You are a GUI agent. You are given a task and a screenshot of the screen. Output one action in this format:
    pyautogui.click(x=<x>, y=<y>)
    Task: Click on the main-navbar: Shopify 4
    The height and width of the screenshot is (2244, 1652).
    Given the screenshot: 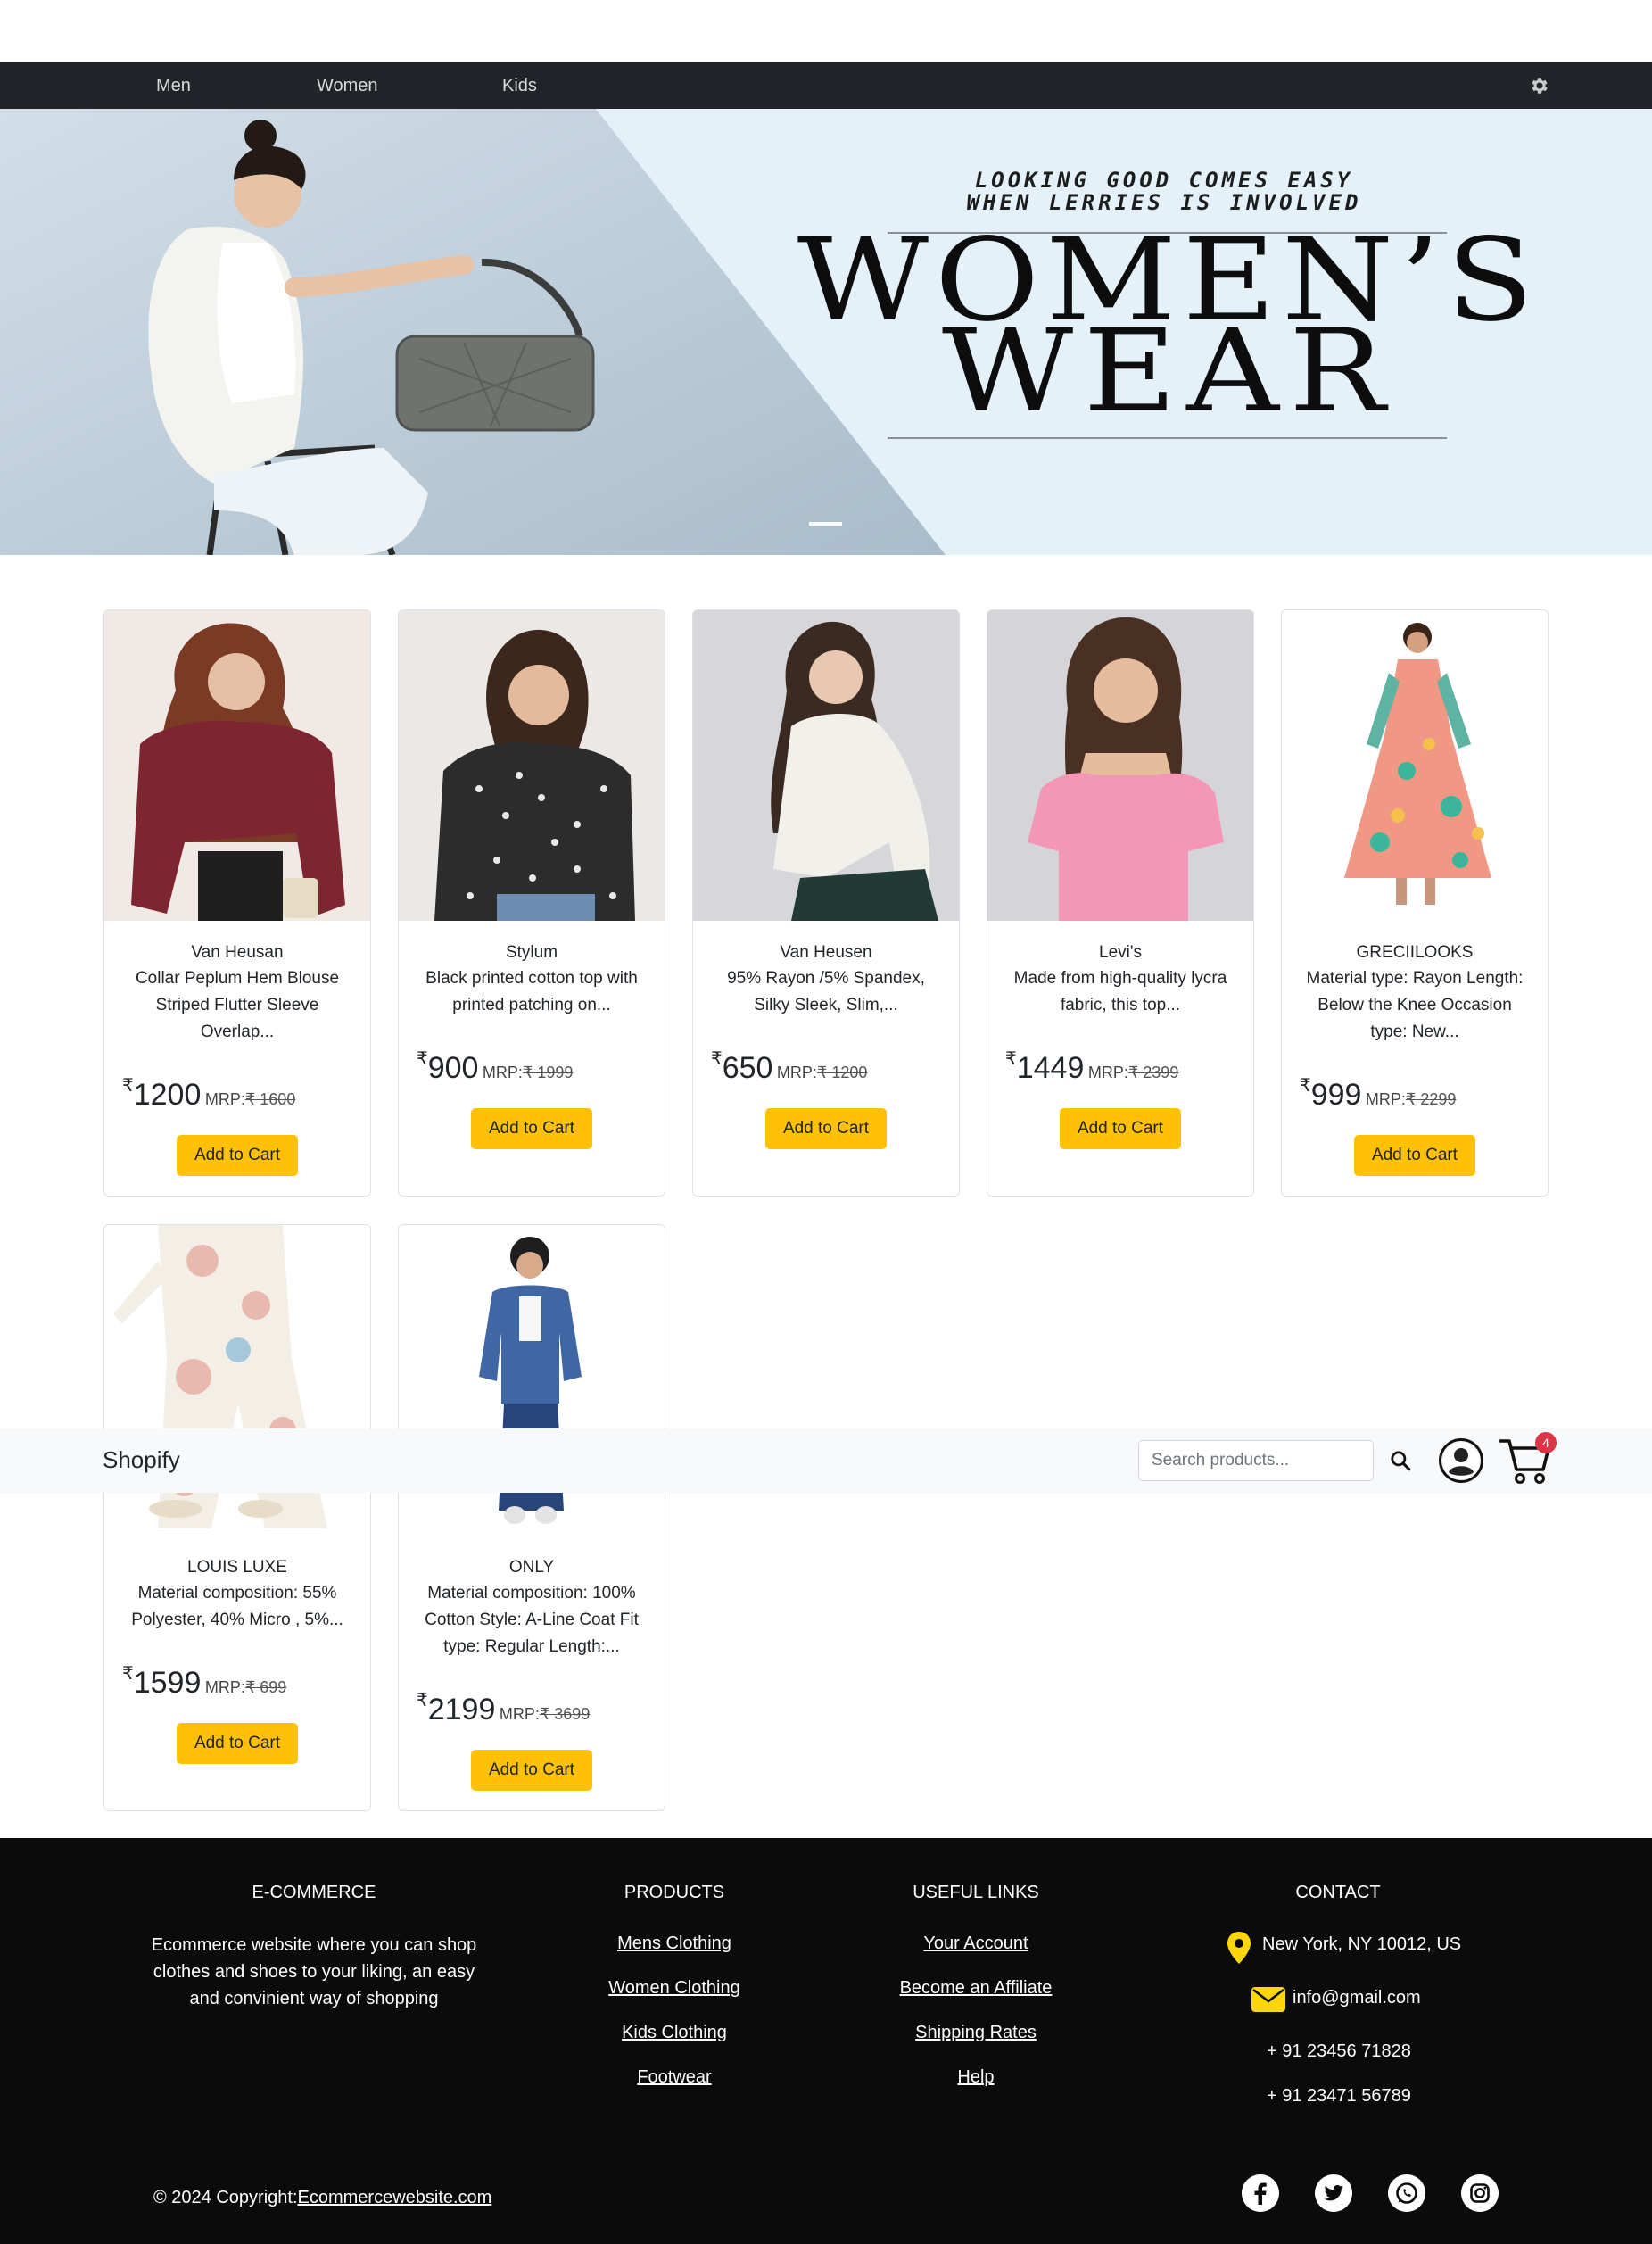 What is the action you would take?
    pyautogui.click(x=826, y=1461)
    